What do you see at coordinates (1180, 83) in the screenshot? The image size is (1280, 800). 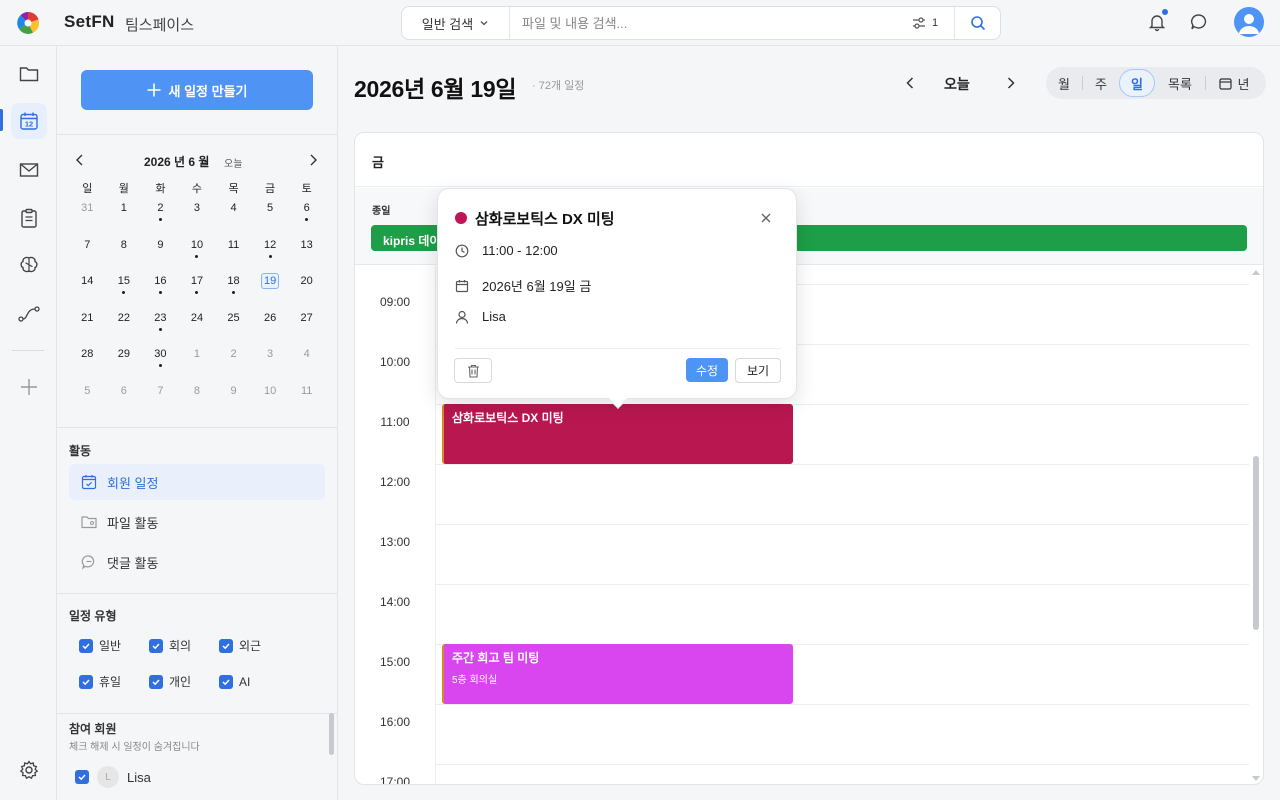 I see `view-list: 목록` at bounding box center [1180, 83].